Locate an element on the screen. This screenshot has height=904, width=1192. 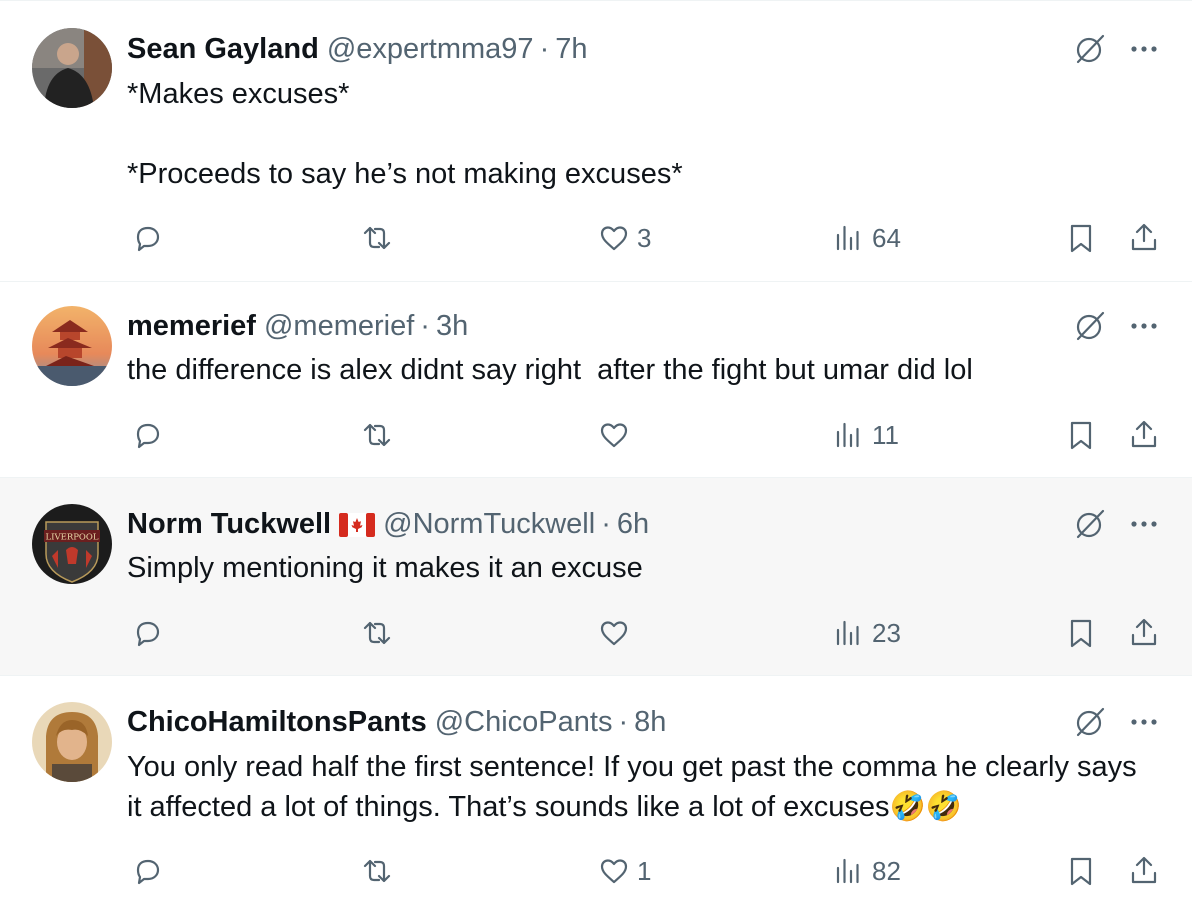
like-button: 3 is located at coordinates (624, 238).